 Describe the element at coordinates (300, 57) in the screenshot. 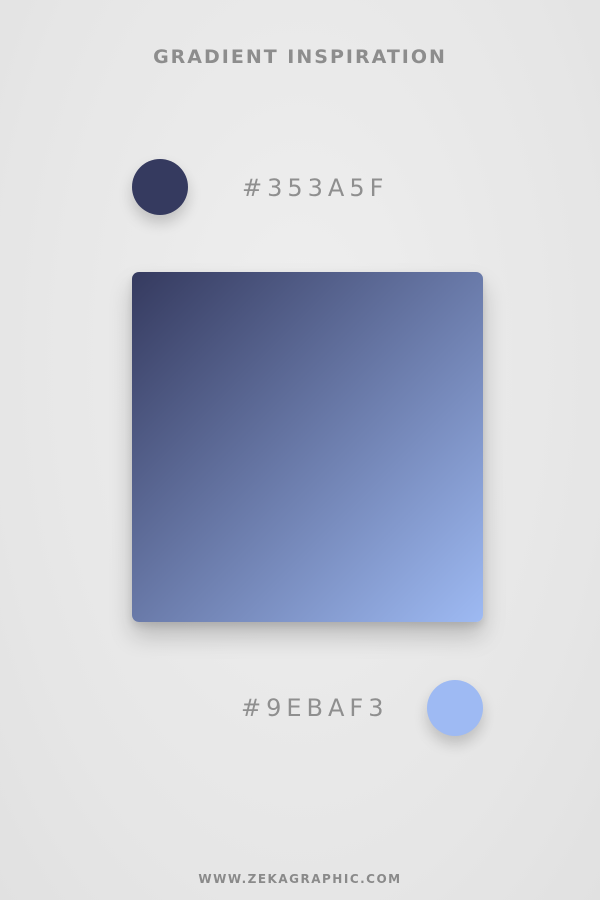

I see `page-title: GRADIENT INSPIRATION` at that location.